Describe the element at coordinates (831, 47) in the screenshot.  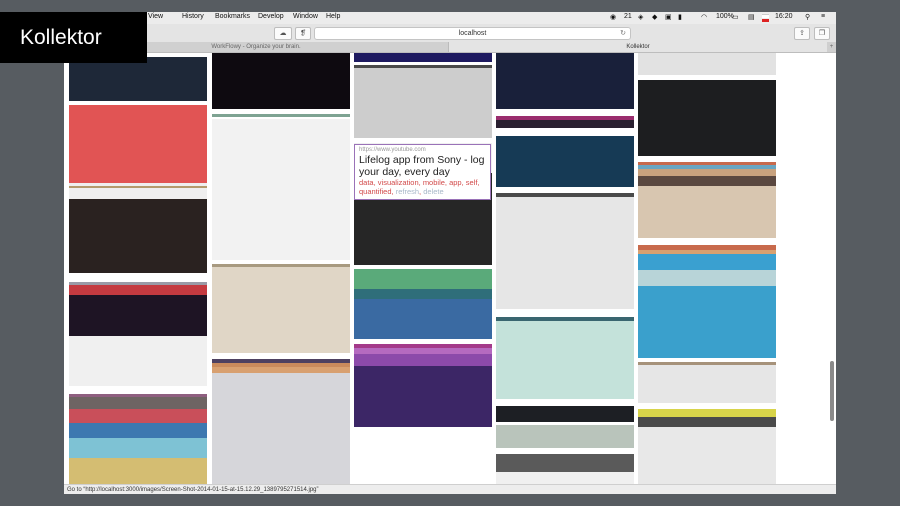
I see `new-tab-icon: +` at that location.